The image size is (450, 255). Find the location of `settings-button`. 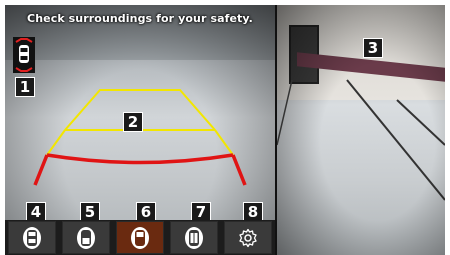

settings-button is located at coordinates (248, 237).